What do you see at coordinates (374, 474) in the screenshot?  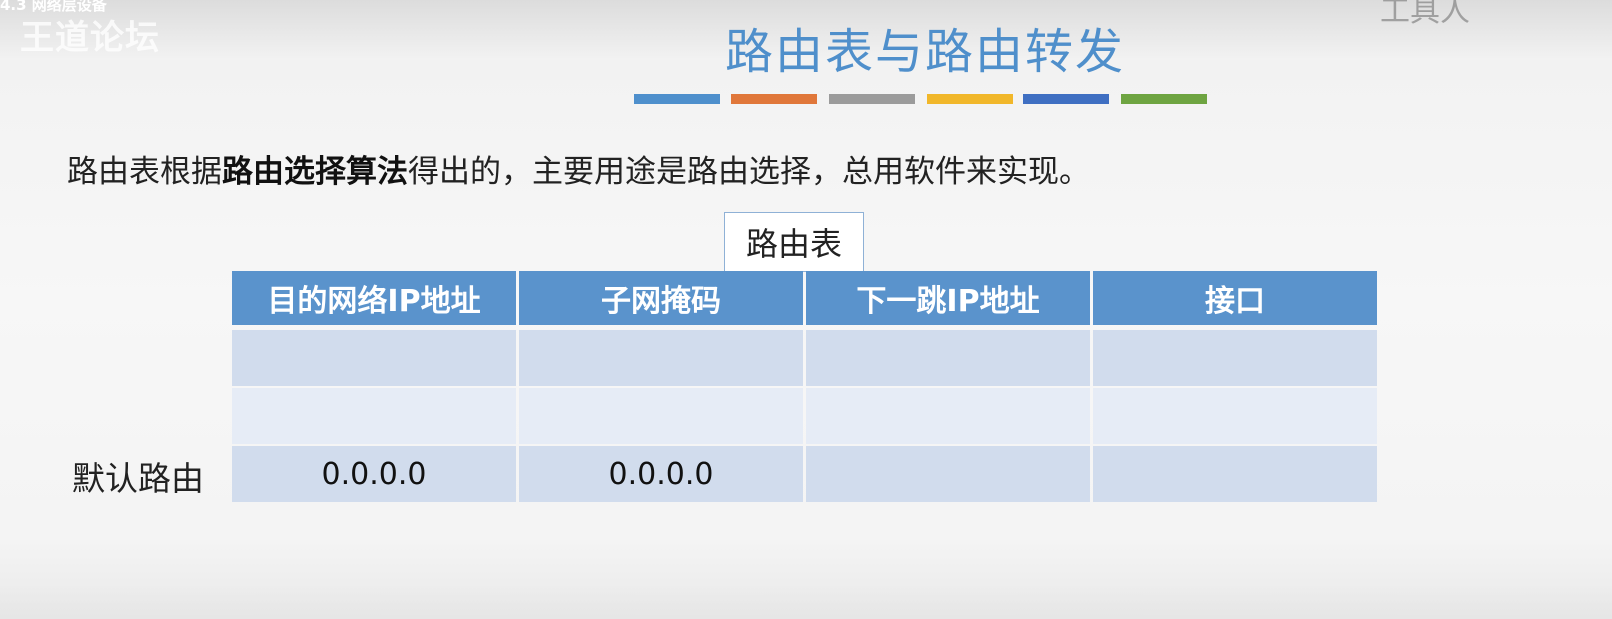 I see `default-route-destination: 0.0.0.0` at bounding box center [374, 474].